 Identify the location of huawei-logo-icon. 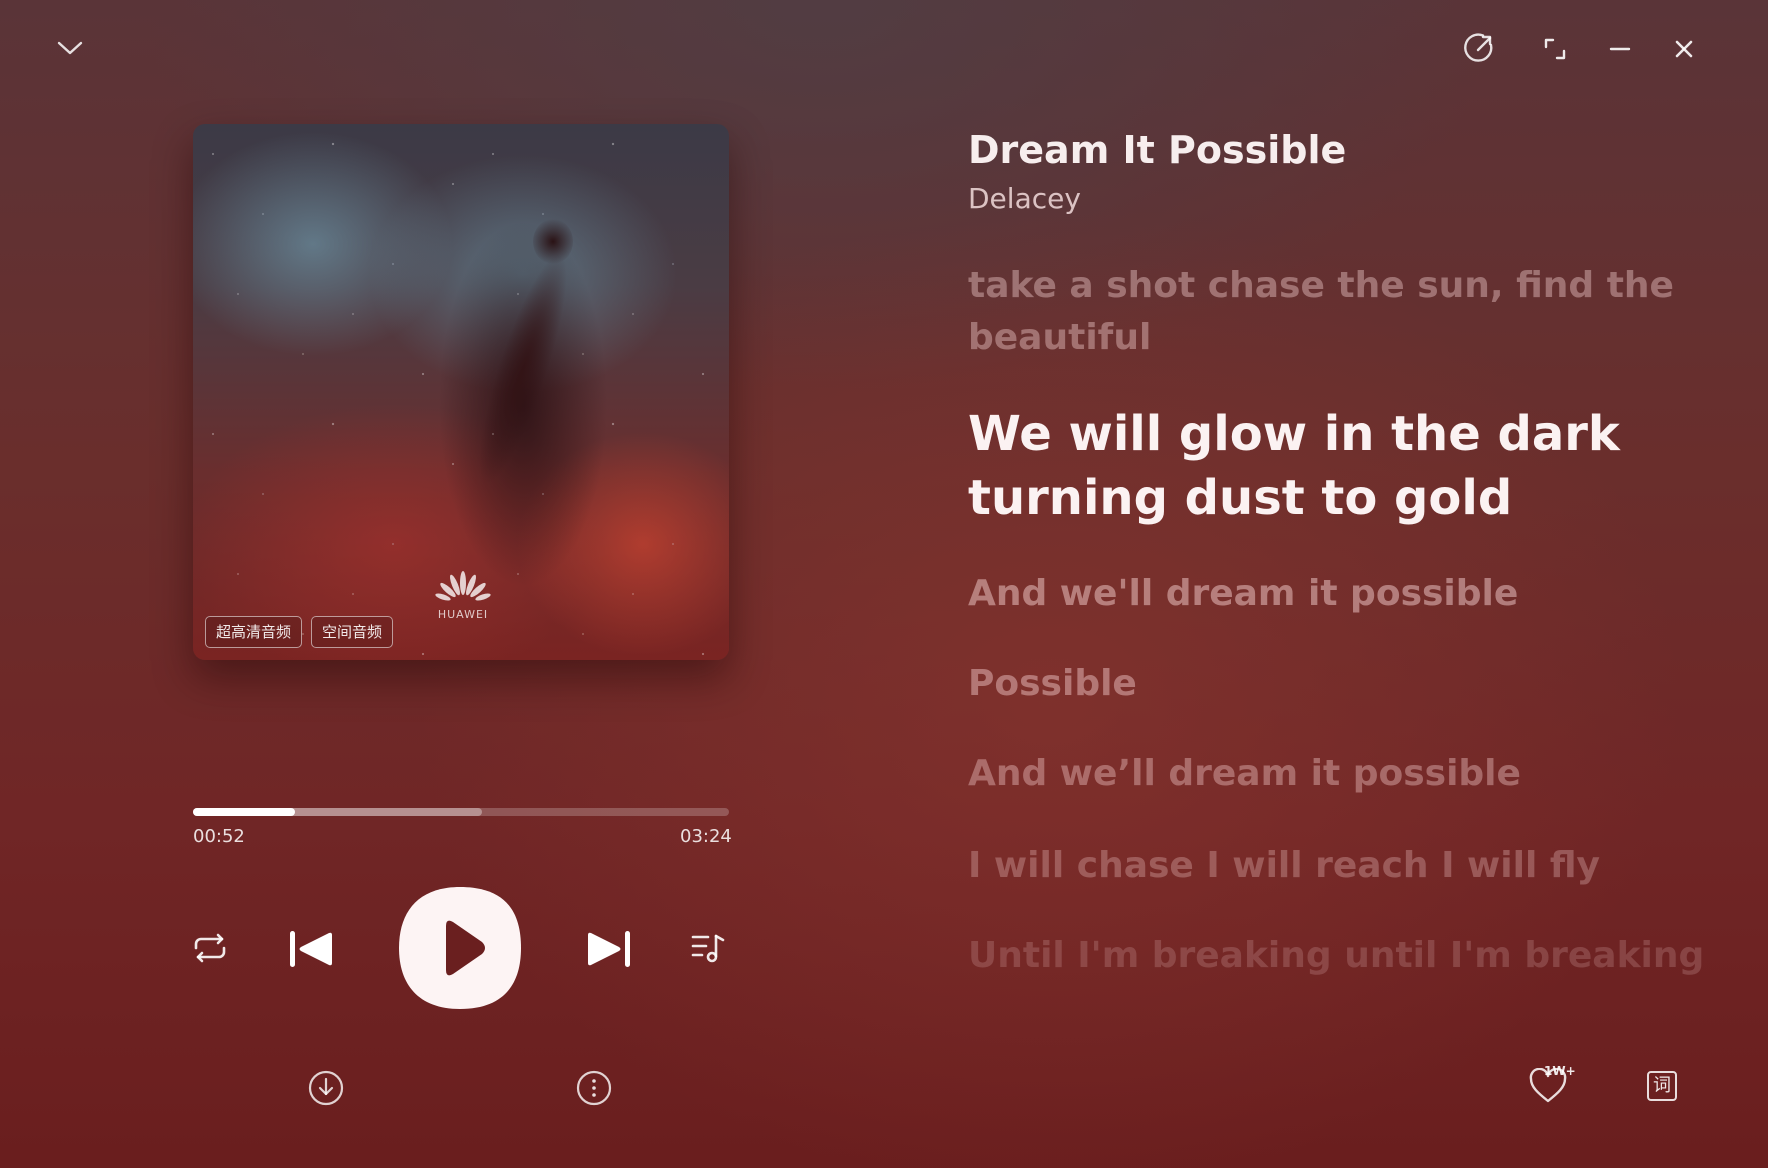
(463, 586).